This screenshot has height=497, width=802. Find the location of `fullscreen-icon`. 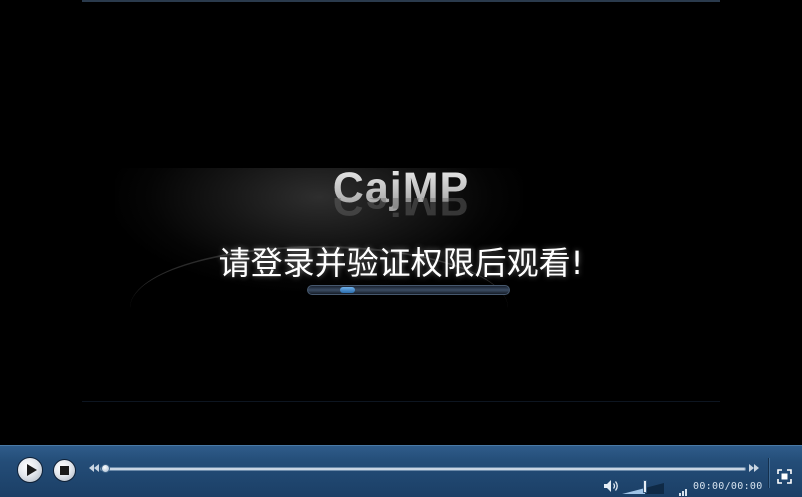

fullscreen-icon is located at coordinates (784, 476).